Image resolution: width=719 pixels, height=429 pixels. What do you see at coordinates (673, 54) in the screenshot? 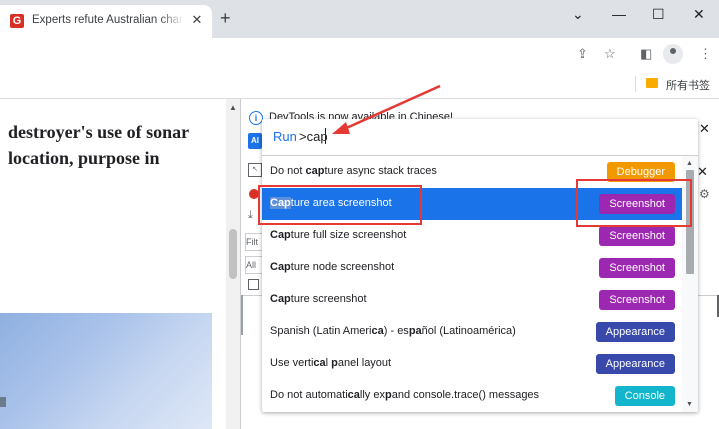
I see `profile-icon` at bounding box center [673, 54].